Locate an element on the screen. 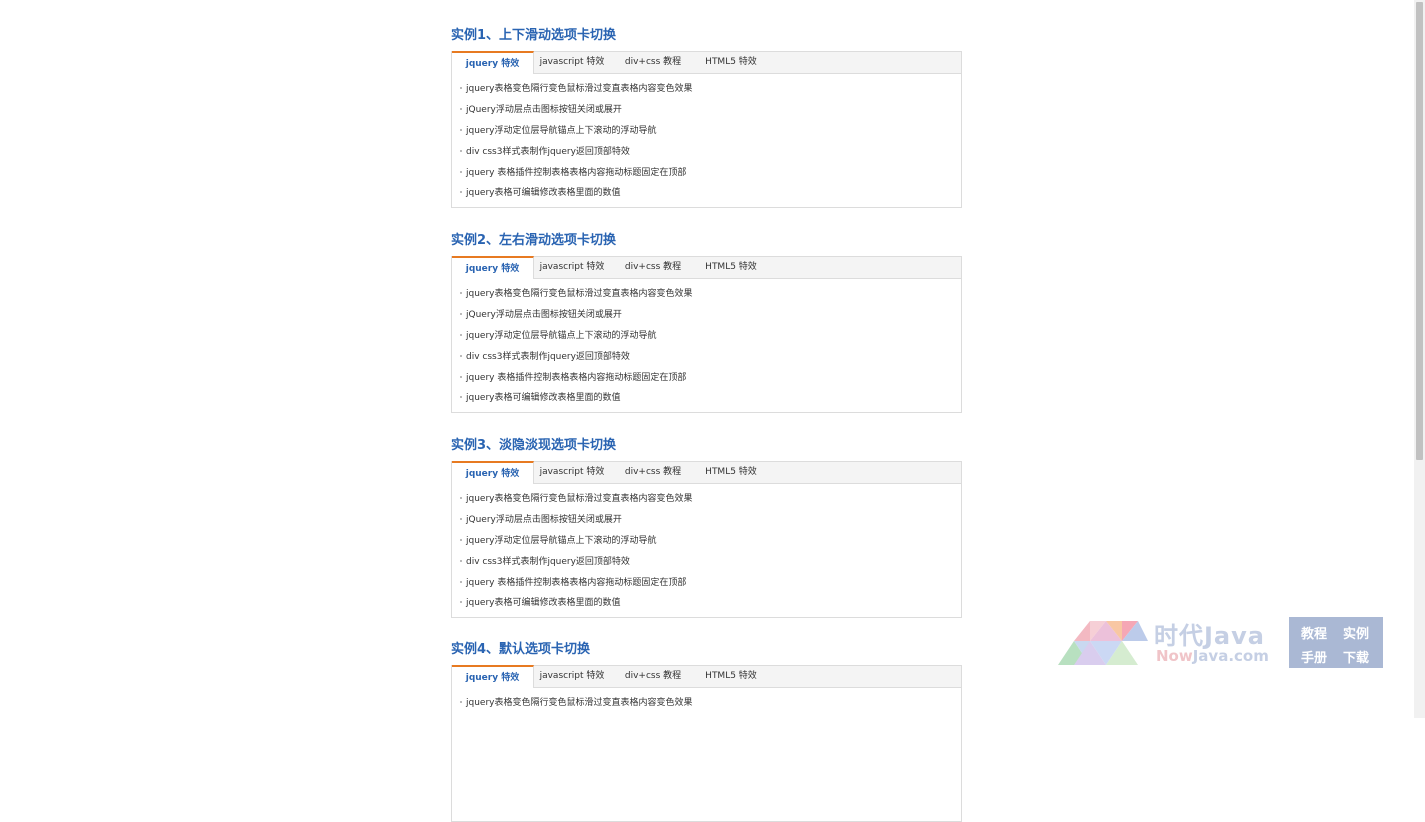 This screenshot has width=1425, height=822. watermark-box-label: 实例 is located at coordinates (1356, 634).